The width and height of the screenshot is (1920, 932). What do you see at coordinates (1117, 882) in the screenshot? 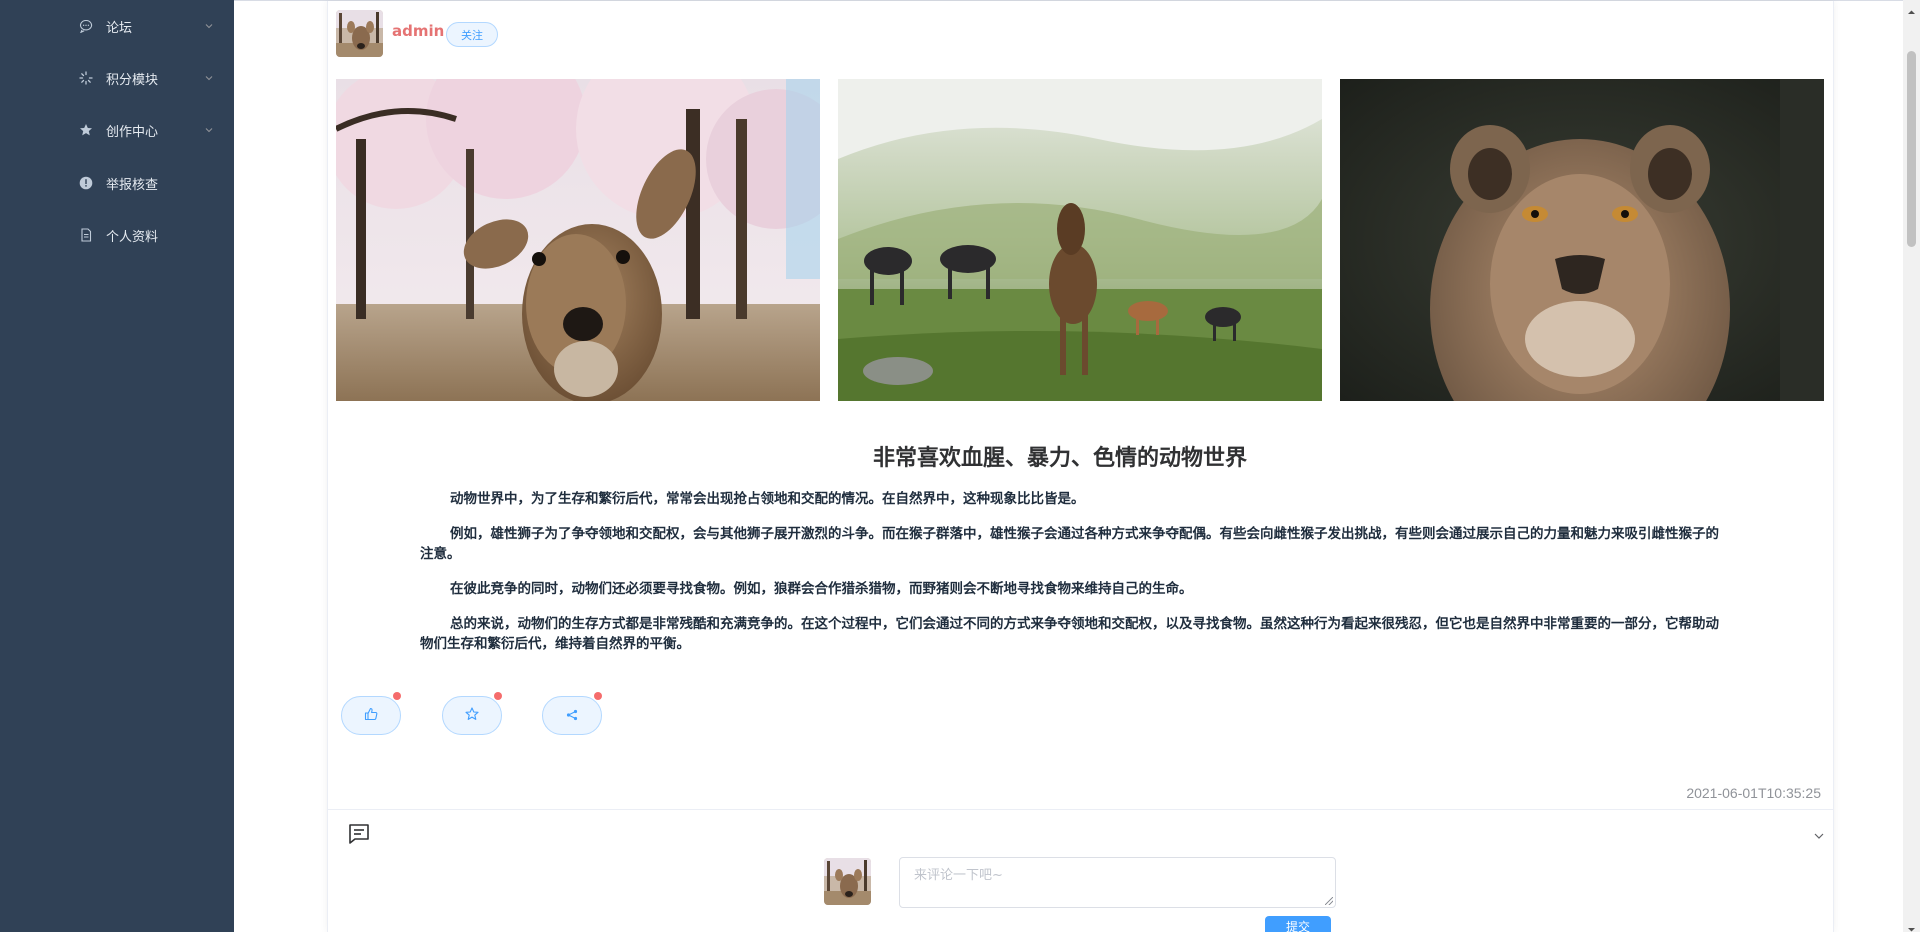
I see `comment-input: 来评论一下吧~` at bounding box center [1117, 882].